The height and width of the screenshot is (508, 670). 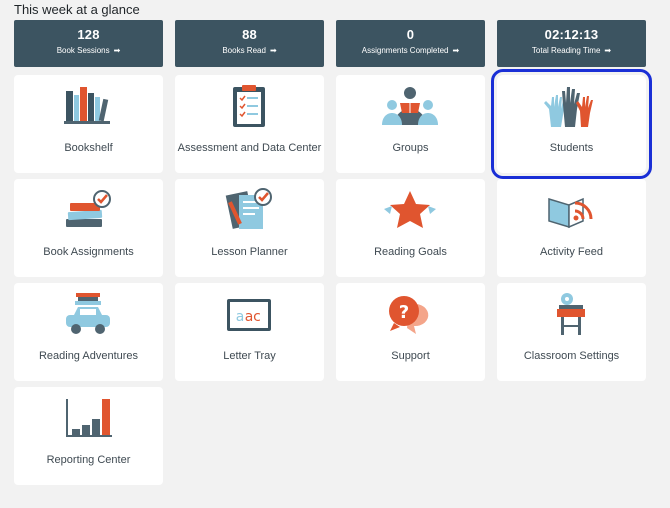 I want to click on stat-label-row: Total Reading Time ➡, so click(x=571, y=50).